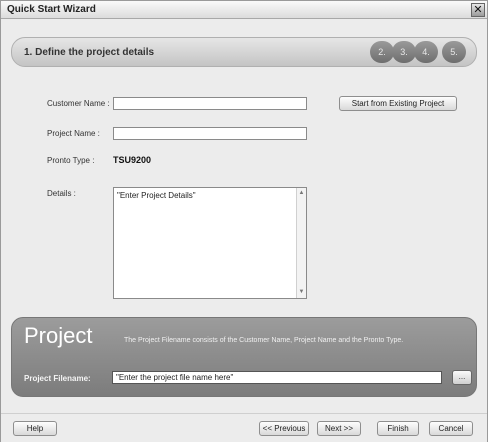  I want to click on finish-button: Finish, so click(398, 428).